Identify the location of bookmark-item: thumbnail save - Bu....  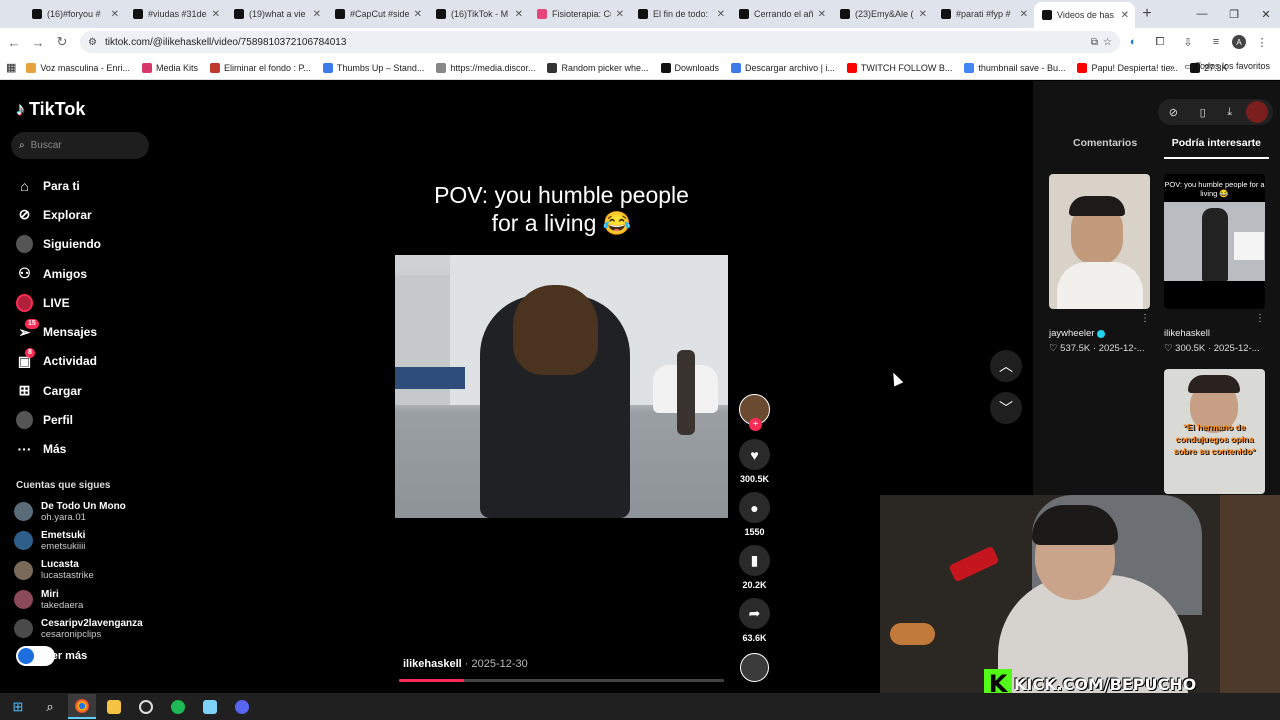
(1014, 67).